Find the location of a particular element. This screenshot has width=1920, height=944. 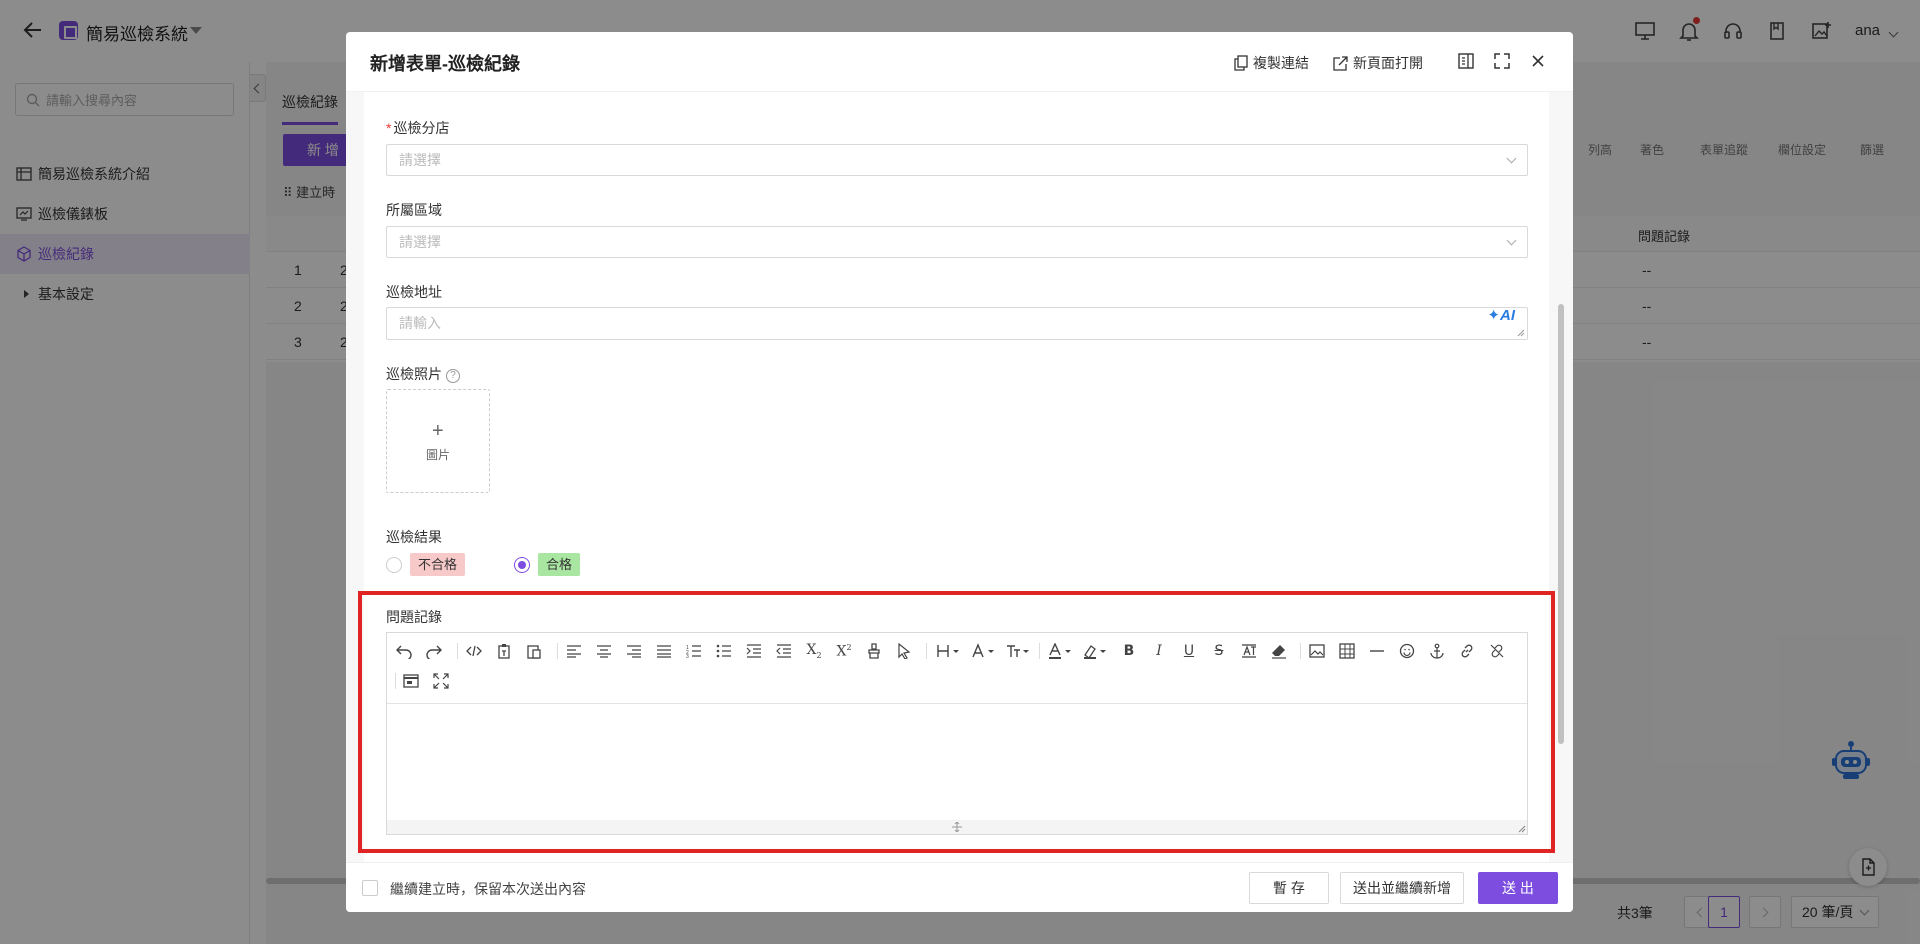

photo-field-label: 巡檢照片? is located at coordinates (423, 374).